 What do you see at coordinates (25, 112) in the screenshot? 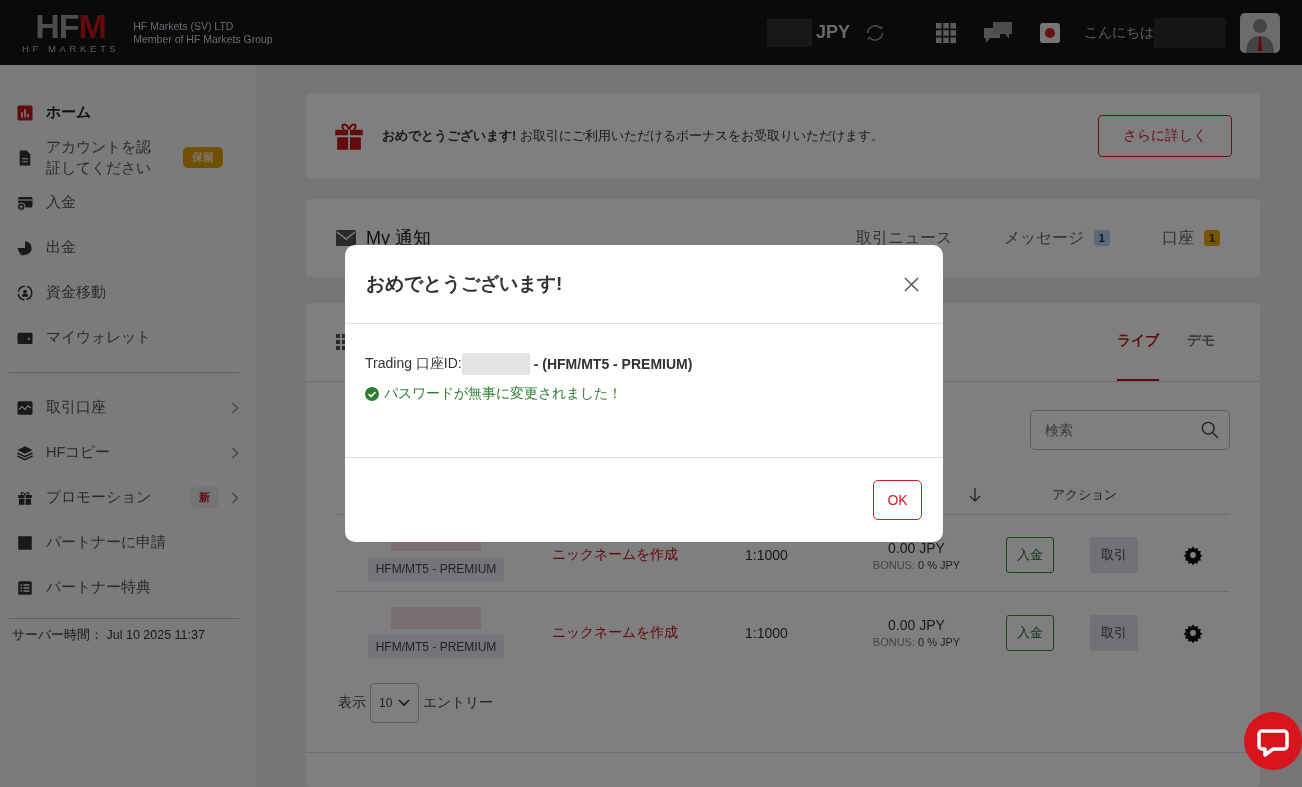
I see `chart-icon` at bounding box center [25, 112].